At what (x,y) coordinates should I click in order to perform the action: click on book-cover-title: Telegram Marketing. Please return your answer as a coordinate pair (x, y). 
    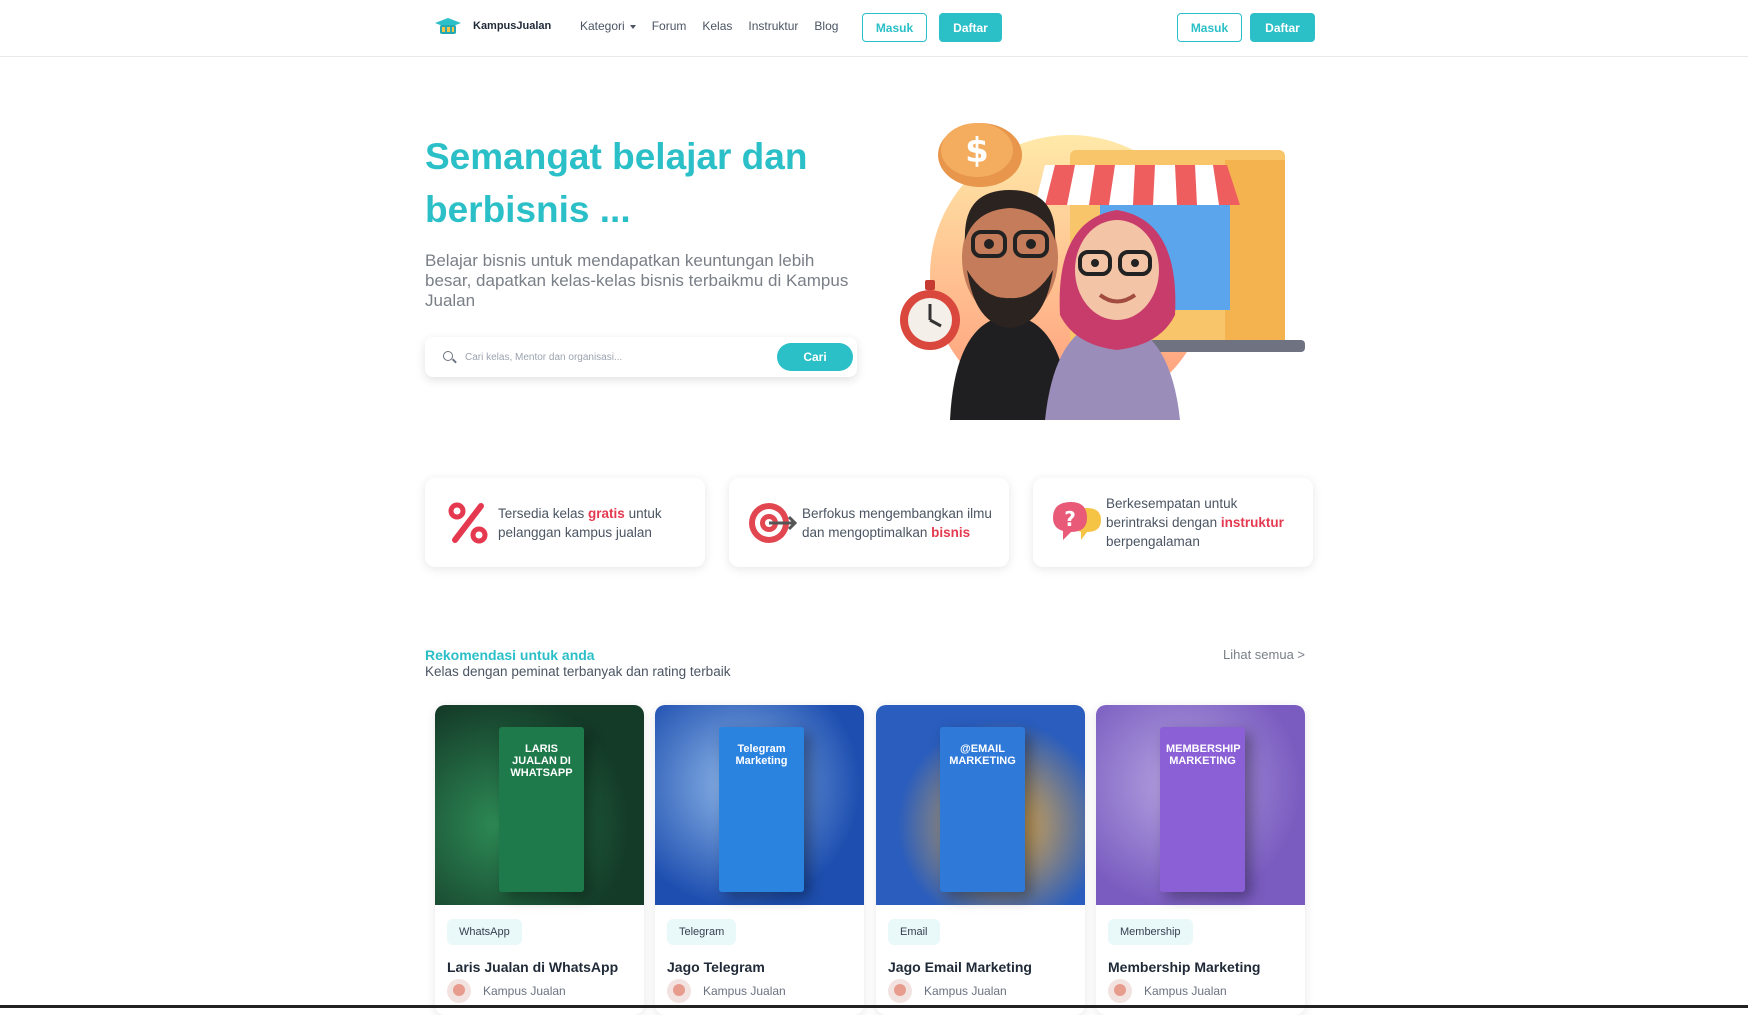
    Looking at the image, I should click on (761, 755).